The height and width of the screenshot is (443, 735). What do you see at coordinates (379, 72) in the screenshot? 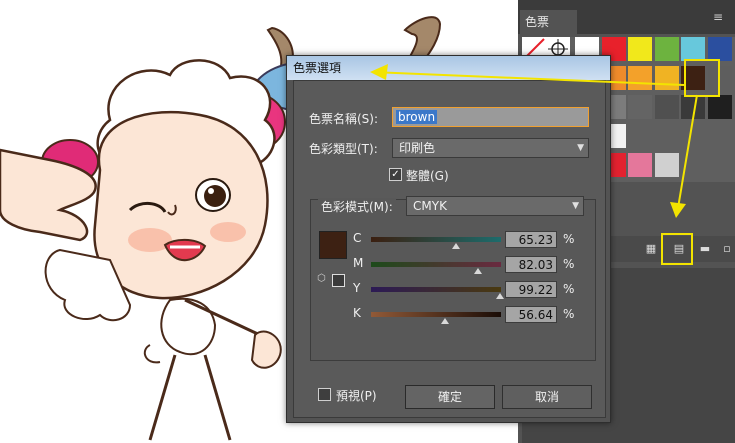
I see `arrowhead-dialog-icon` at bounding box center [379, 72].